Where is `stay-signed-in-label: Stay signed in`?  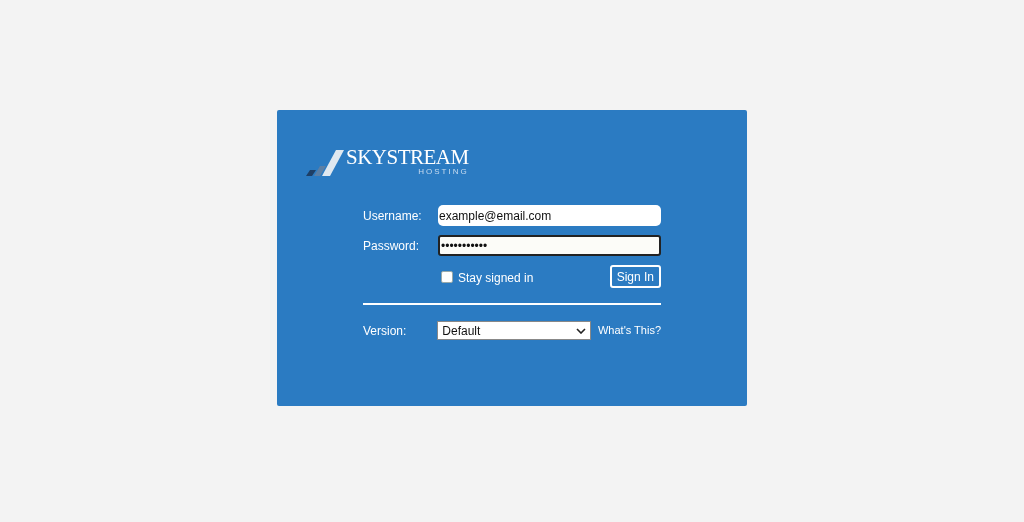 stay-signed-in-label: Stay signed in is located at coordinates (496, 278).